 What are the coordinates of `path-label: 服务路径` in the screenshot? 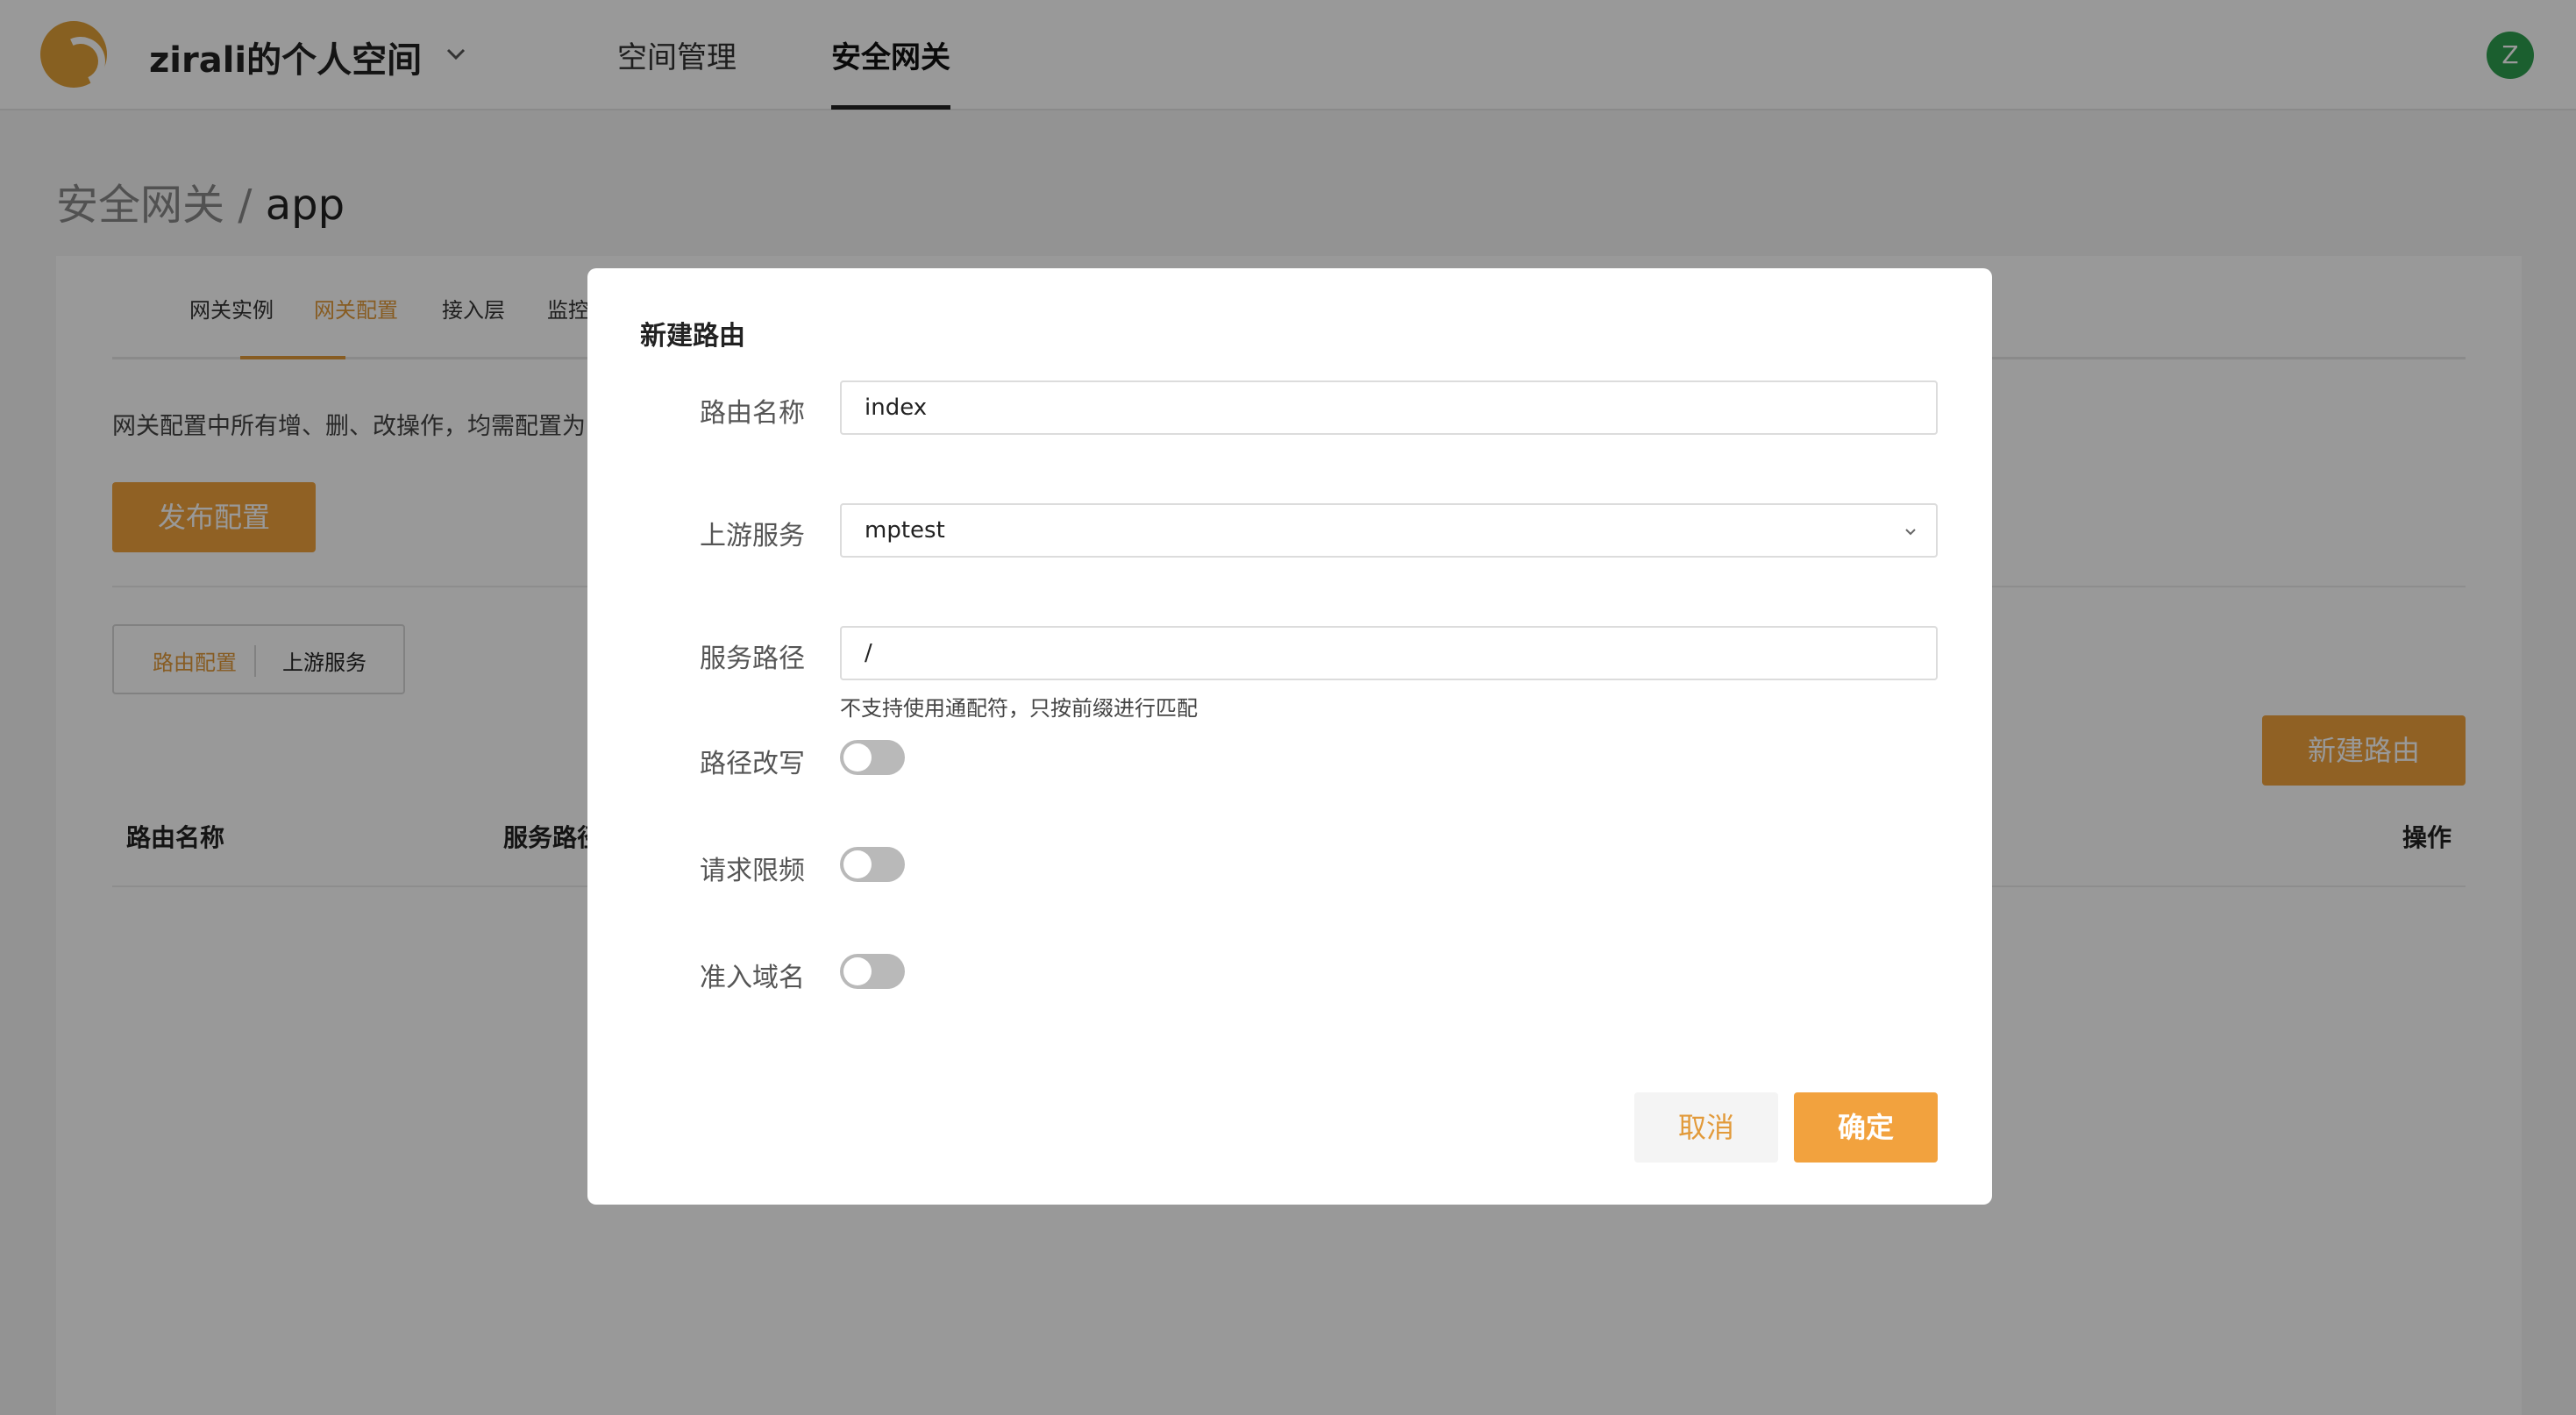 It's located at (752, 659).